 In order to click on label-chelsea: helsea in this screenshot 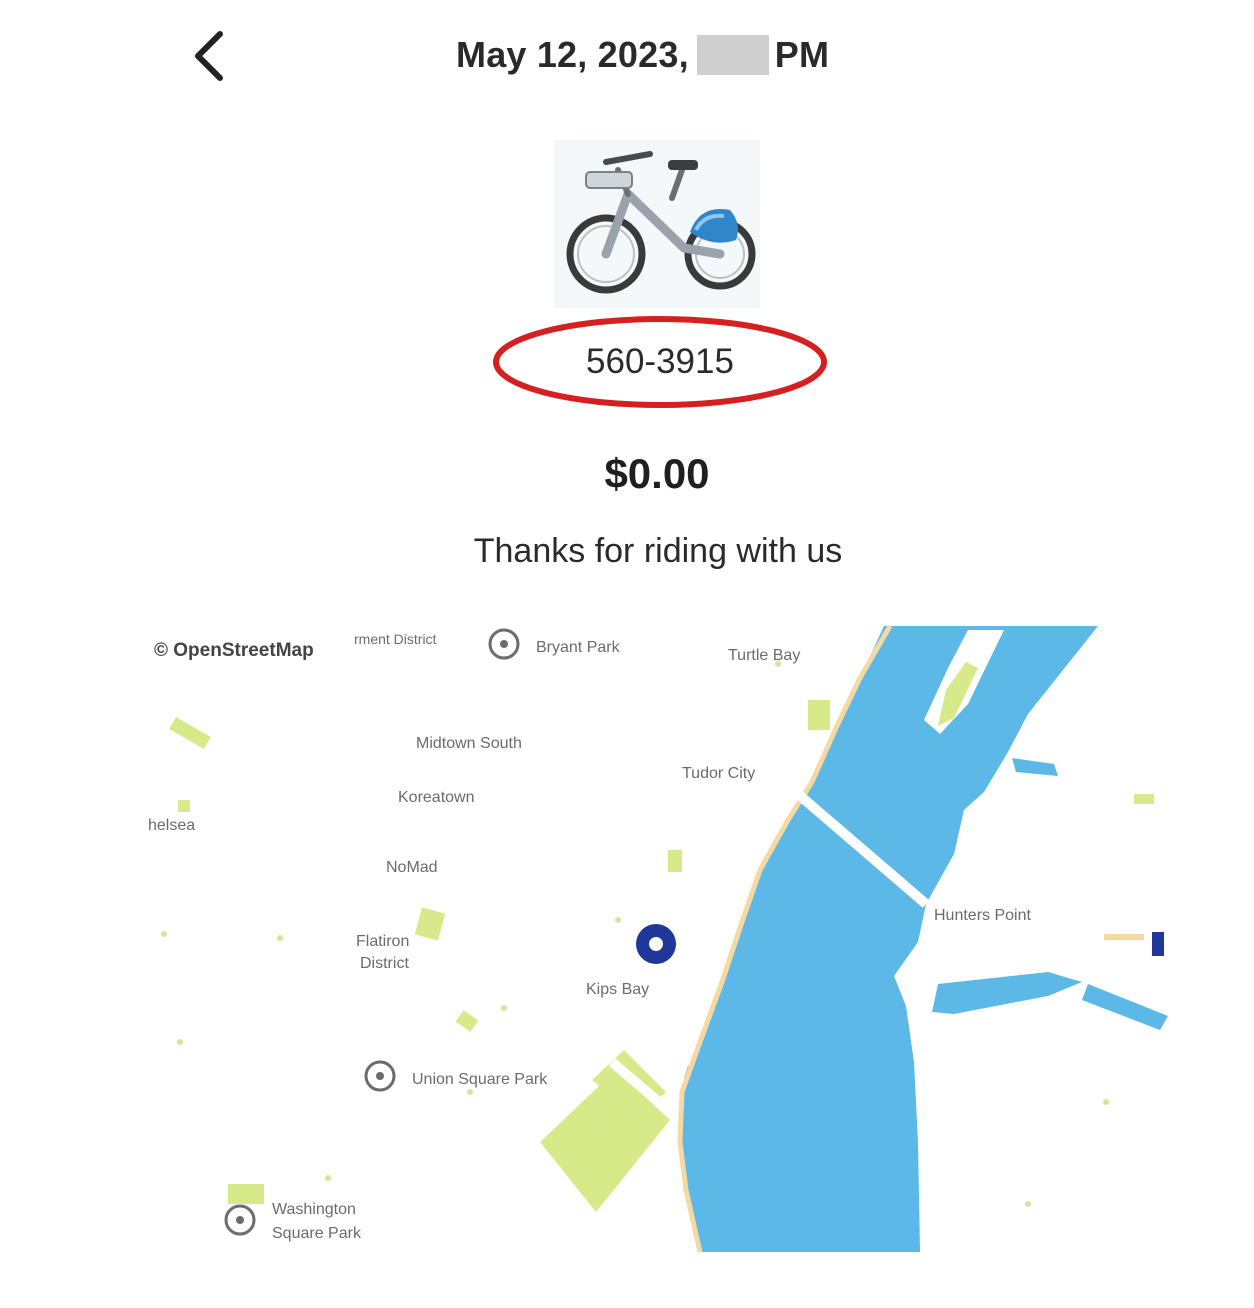, I will do `click(171, 825)`.